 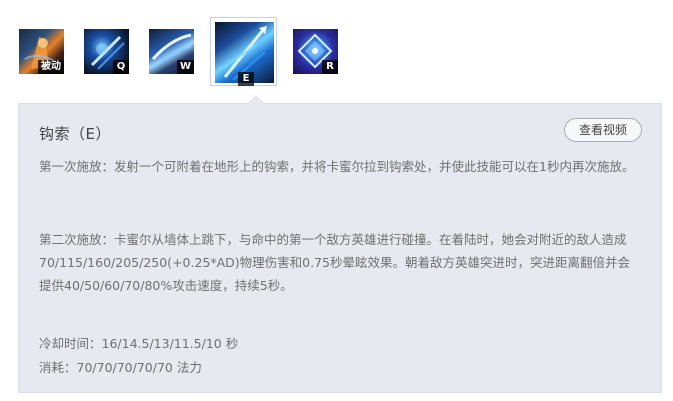 I want to click on skill-q-button: Q, so click(x=106, y=51).